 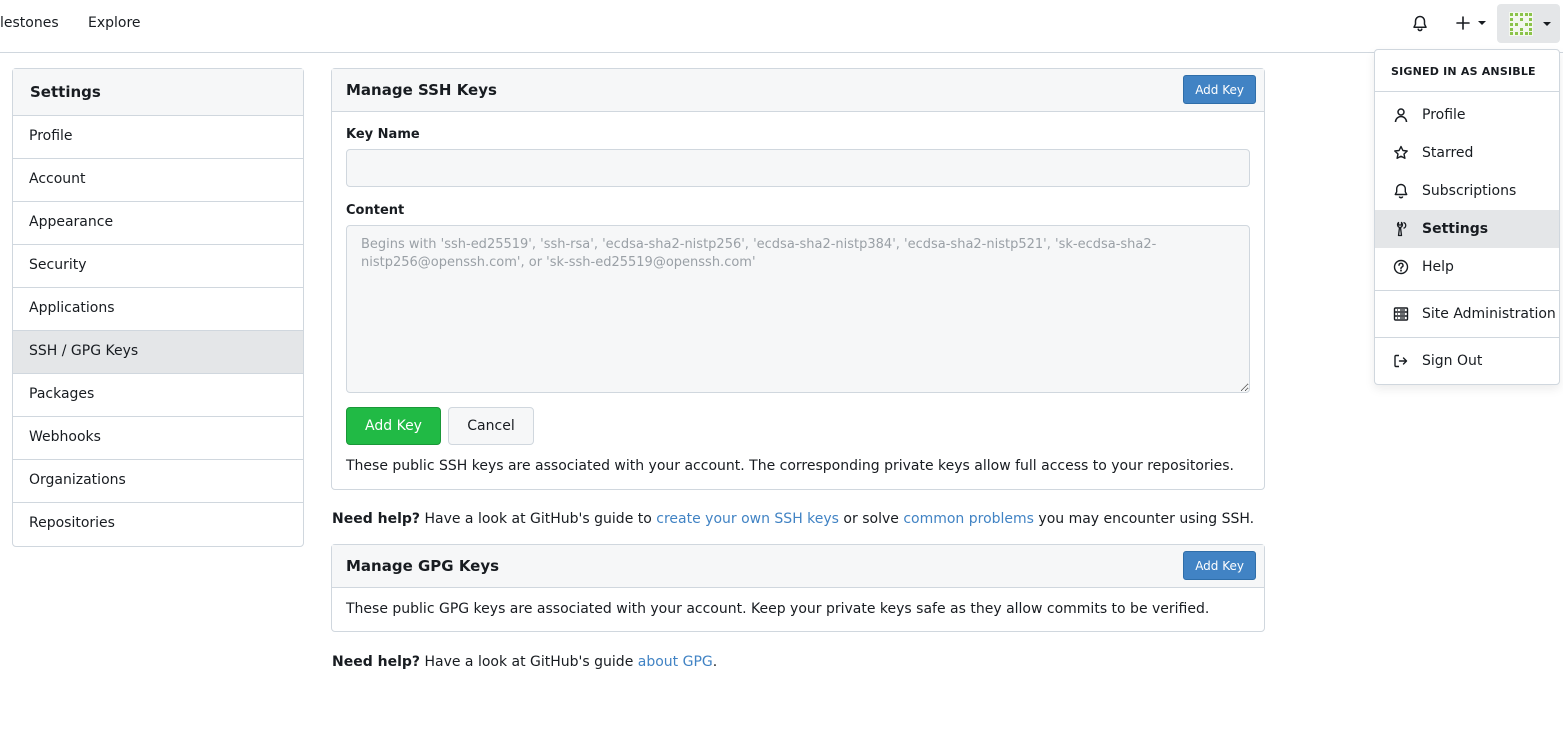 I want to click on key-name-input, so click(x=798, y=168).